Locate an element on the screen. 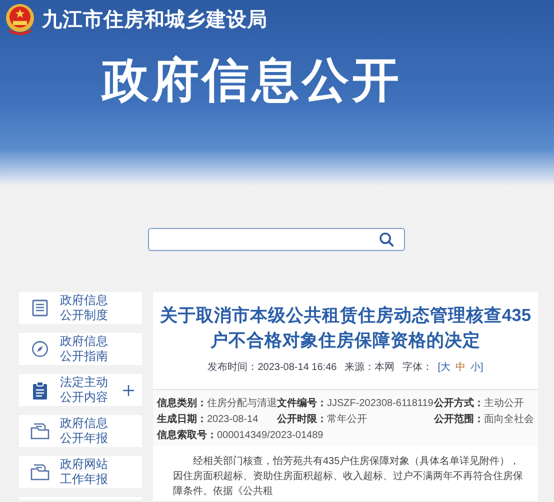 The height and width of the screenshot is (502, 554). info-value: 面向全社会 is located at coordinates (509, 419).